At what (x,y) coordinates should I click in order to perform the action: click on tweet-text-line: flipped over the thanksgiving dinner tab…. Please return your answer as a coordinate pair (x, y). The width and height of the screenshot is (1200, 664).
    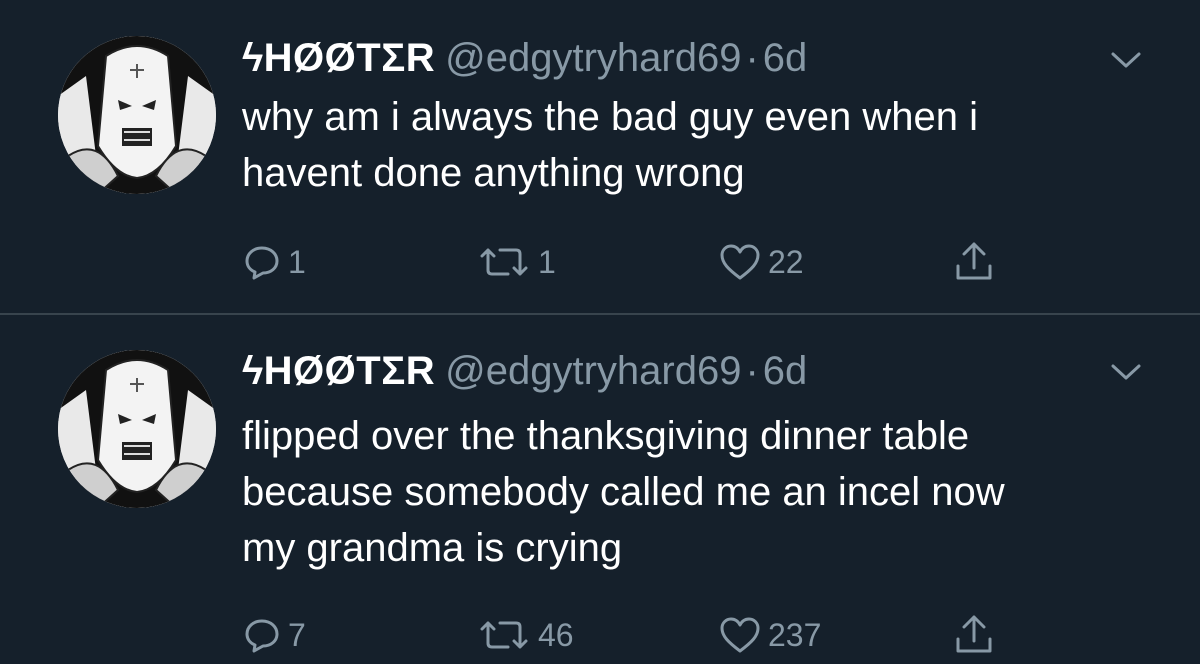
    Looking at the image, I should click on (606, 436).